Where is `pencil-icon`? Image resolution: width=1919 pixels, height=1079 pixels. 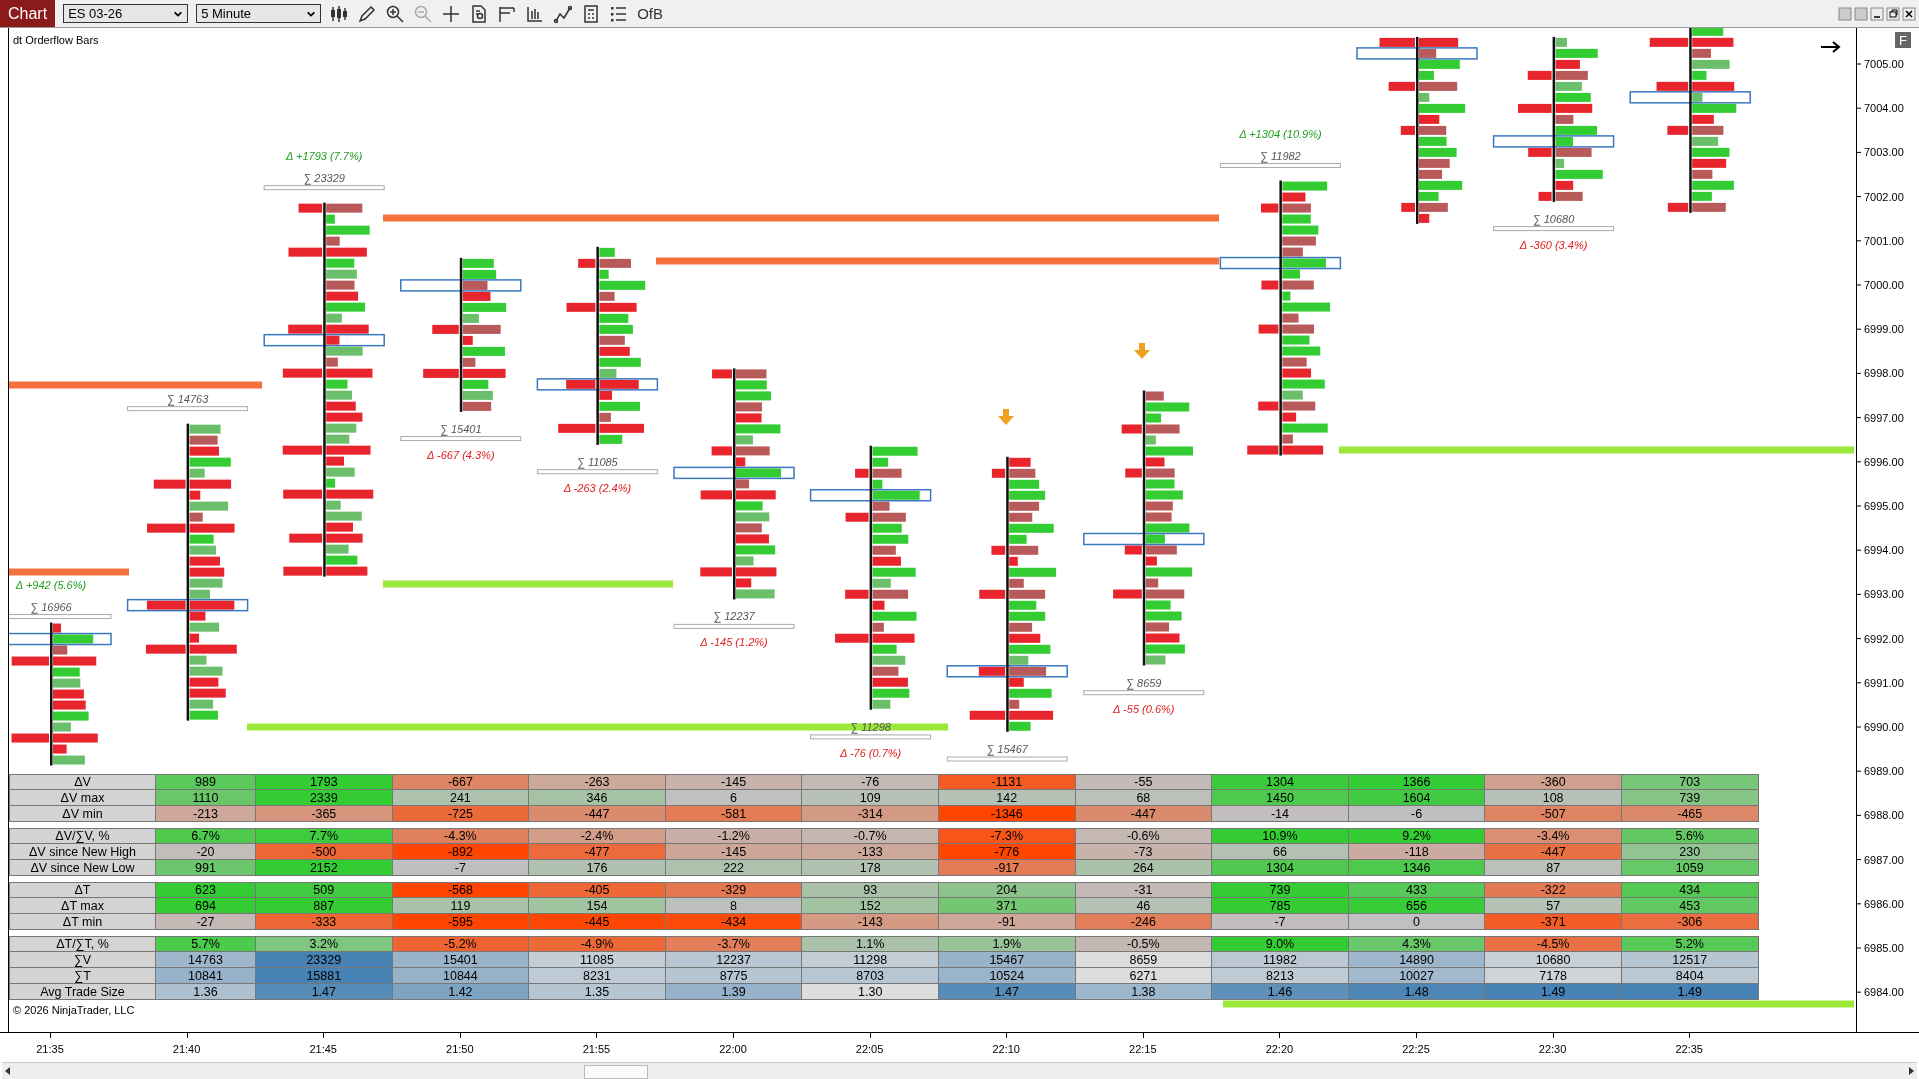
pencil-icon is located at coordinates (367, 13).